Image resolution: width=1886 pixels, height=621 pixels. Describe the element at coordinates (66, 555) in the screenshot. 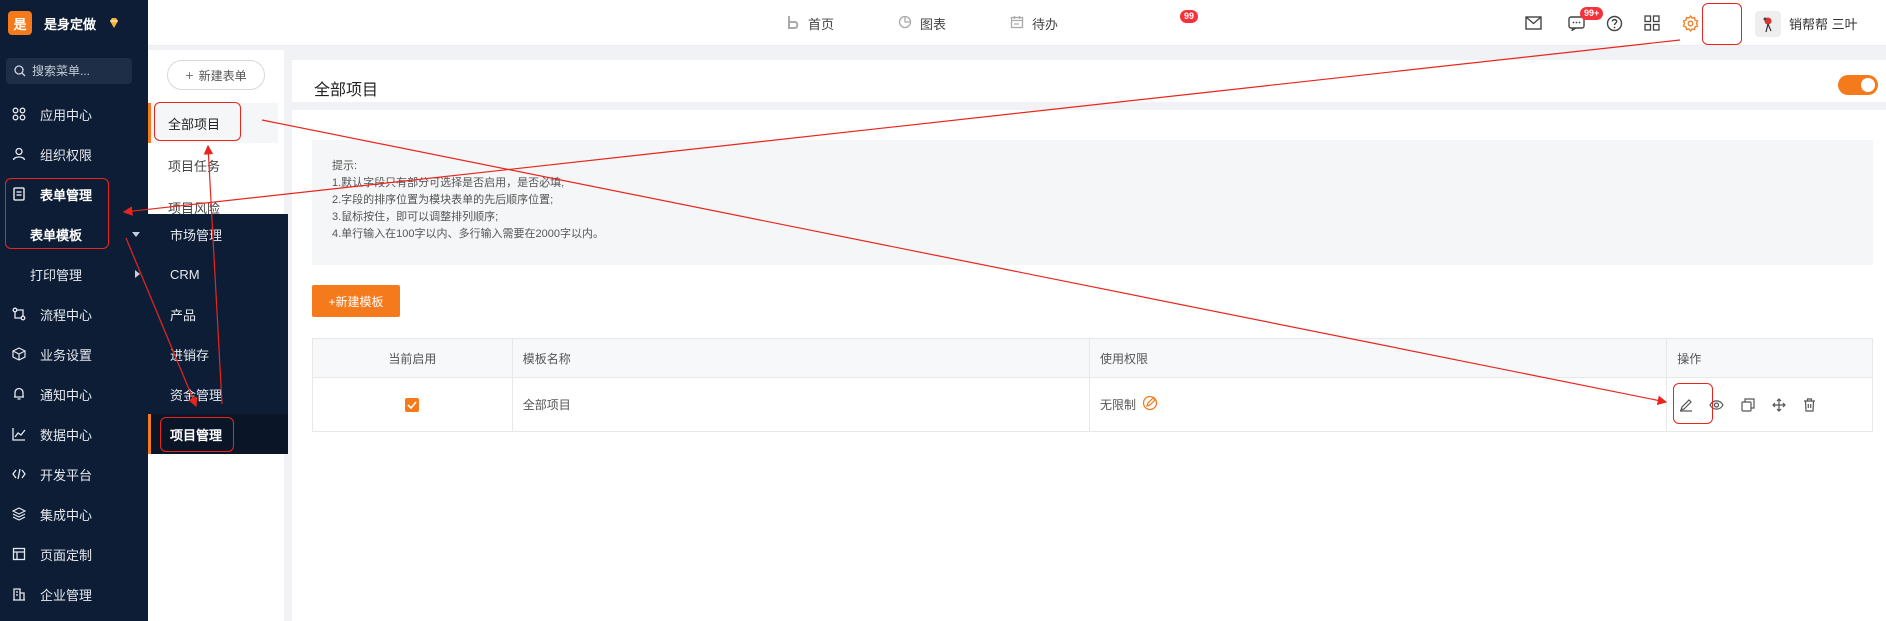

I see `sidebar-item-label: 页面定制` at that location.